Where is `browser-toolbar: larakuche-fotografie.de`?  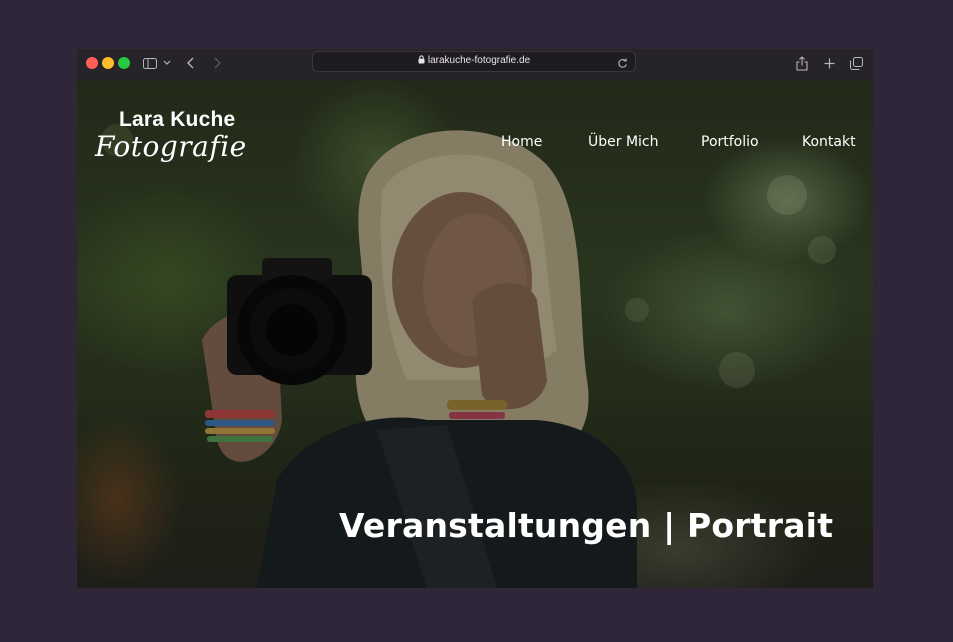
browser-toolbar: larakuche-fotografie.de is located at coordinates (475, 64).